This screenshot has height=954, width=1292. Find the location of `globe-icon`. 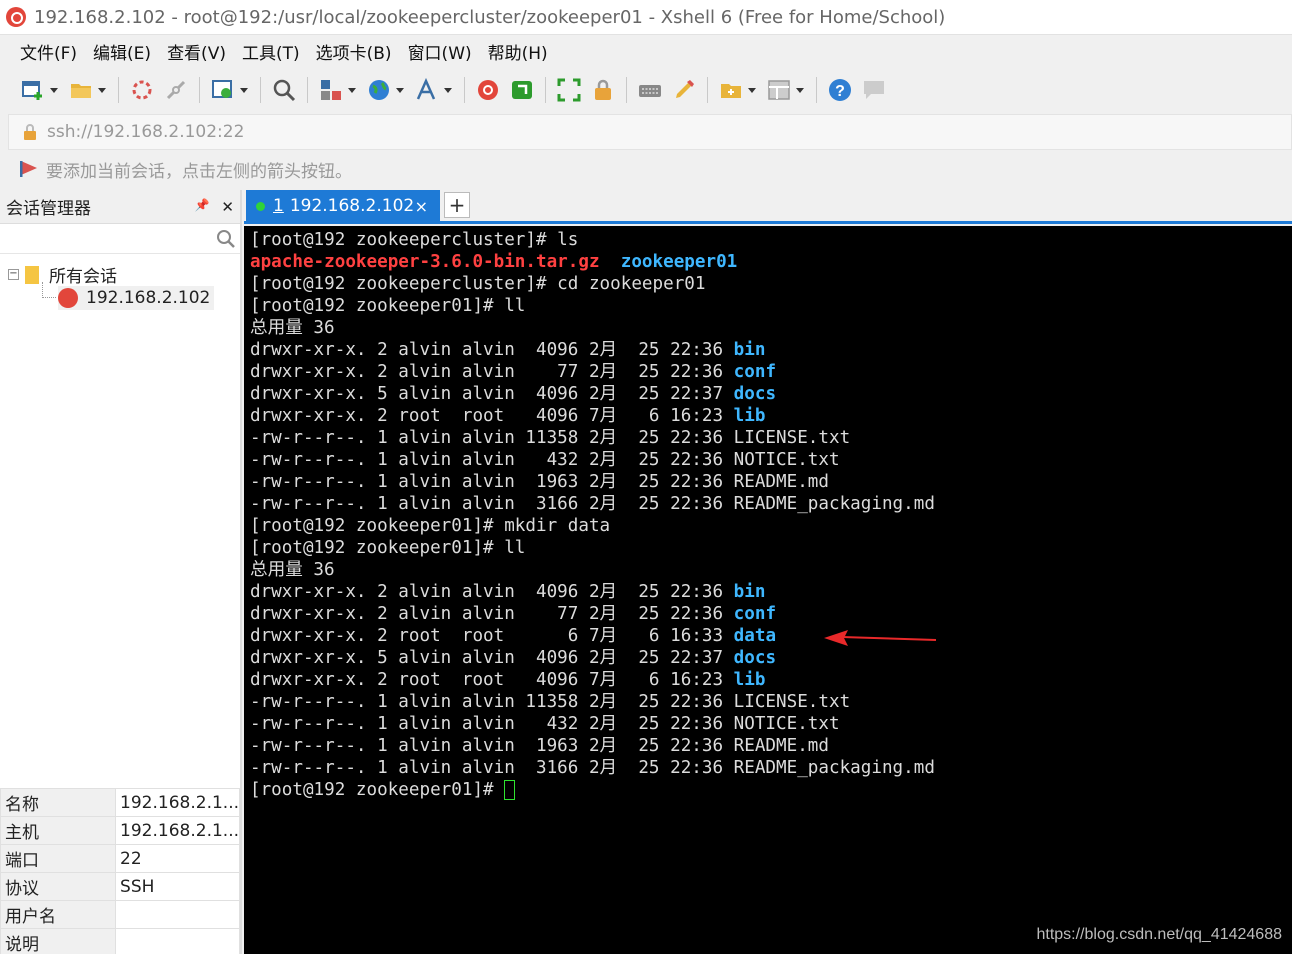

globe-icon is located at coordinates (379, 90).